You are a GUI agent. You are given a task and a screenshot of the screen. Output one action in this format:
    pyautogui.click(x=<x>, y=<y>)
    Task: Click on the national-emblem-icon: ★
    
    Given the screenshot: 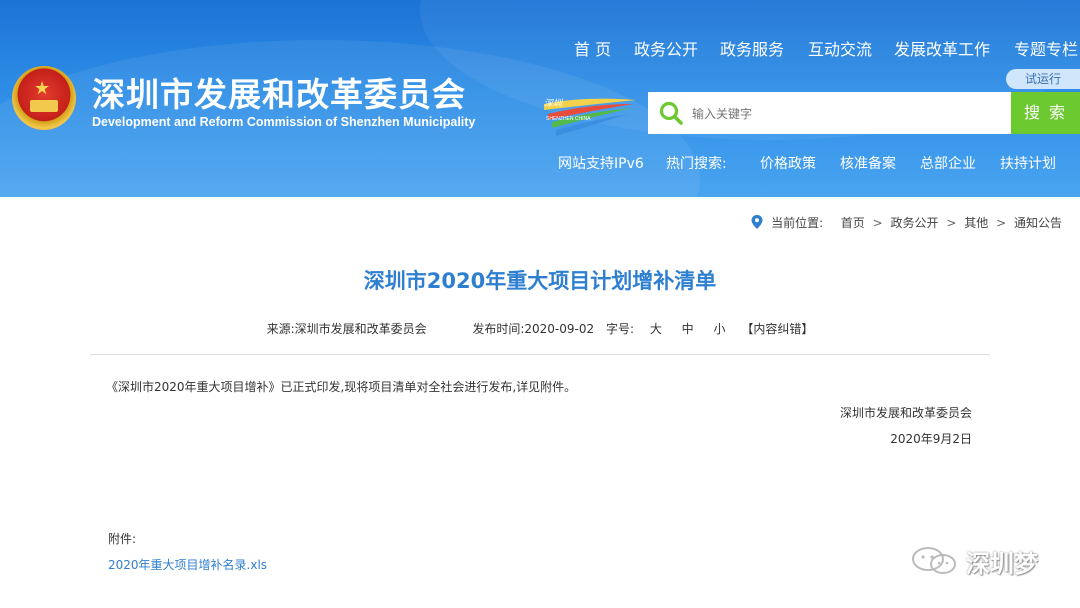 What is the action you would take?
    pyautogui.click(x=44, y=98)
    